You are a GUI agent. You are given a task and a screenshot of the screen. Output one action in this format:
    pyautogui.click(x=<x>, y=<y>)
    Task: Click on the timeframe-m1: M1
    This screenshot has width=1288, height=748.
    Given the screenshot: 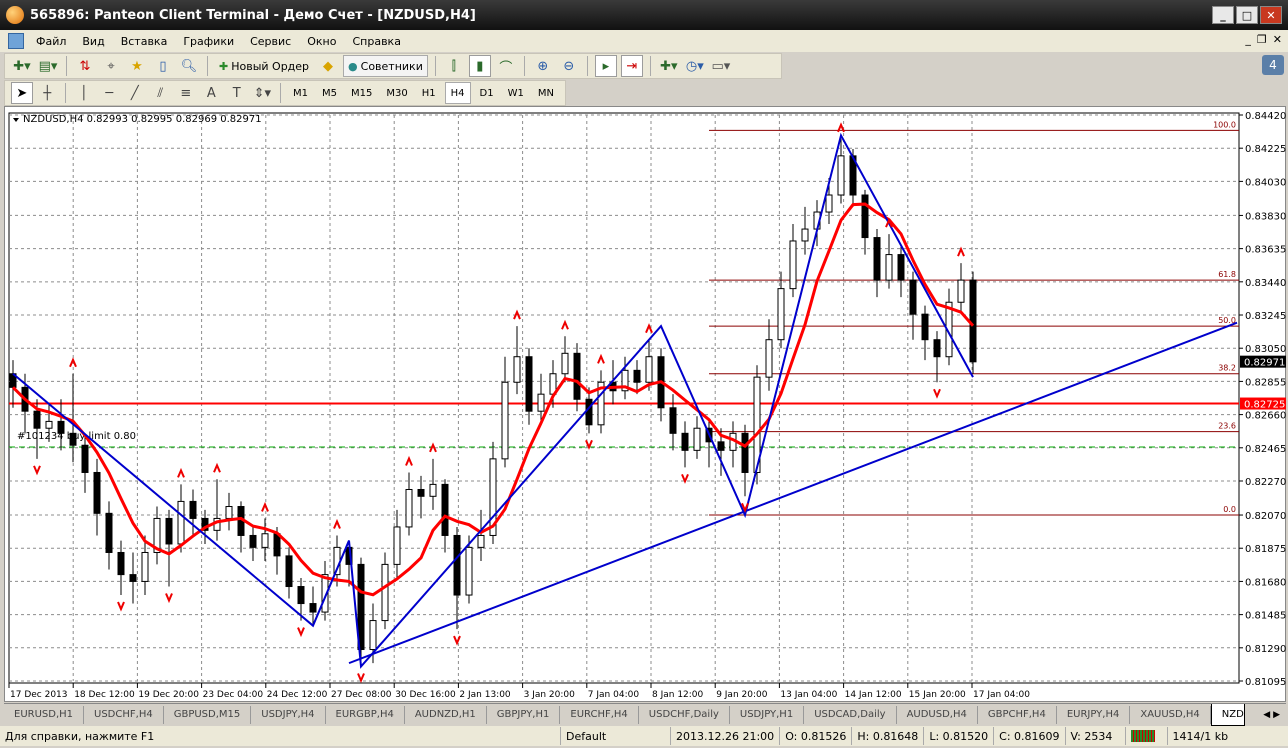 What is the action you would take?
    pyautogui.click(x=300, y=93)
    